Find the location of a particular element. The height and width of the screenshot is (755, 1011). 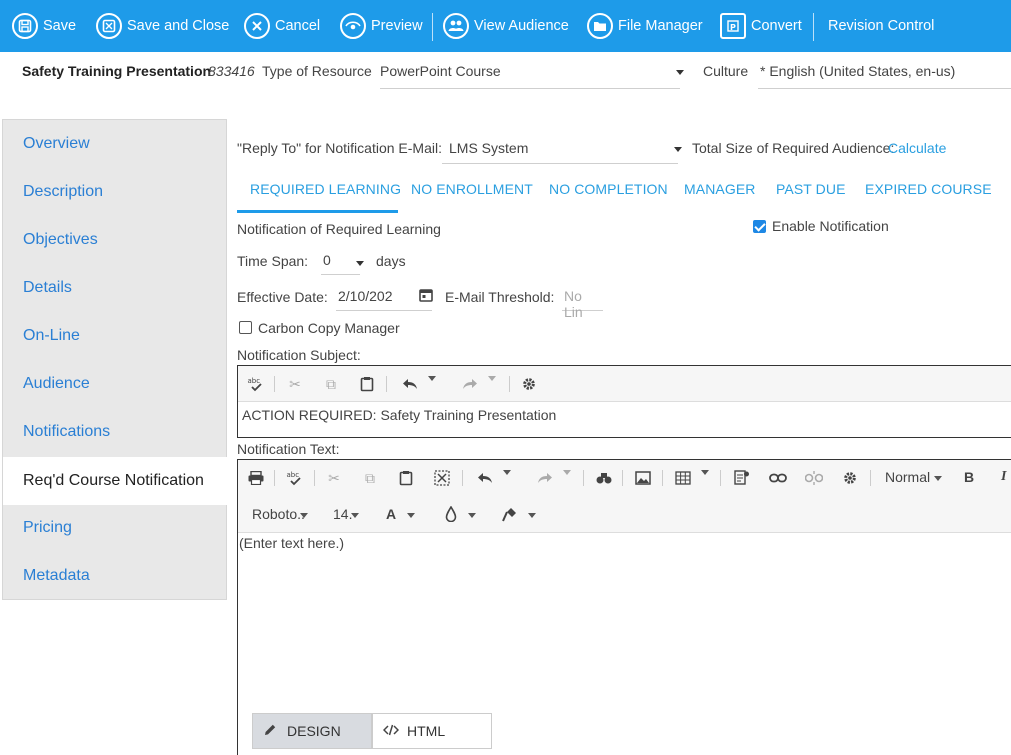

html-tab: HTML is located at coordinates (432, 731).